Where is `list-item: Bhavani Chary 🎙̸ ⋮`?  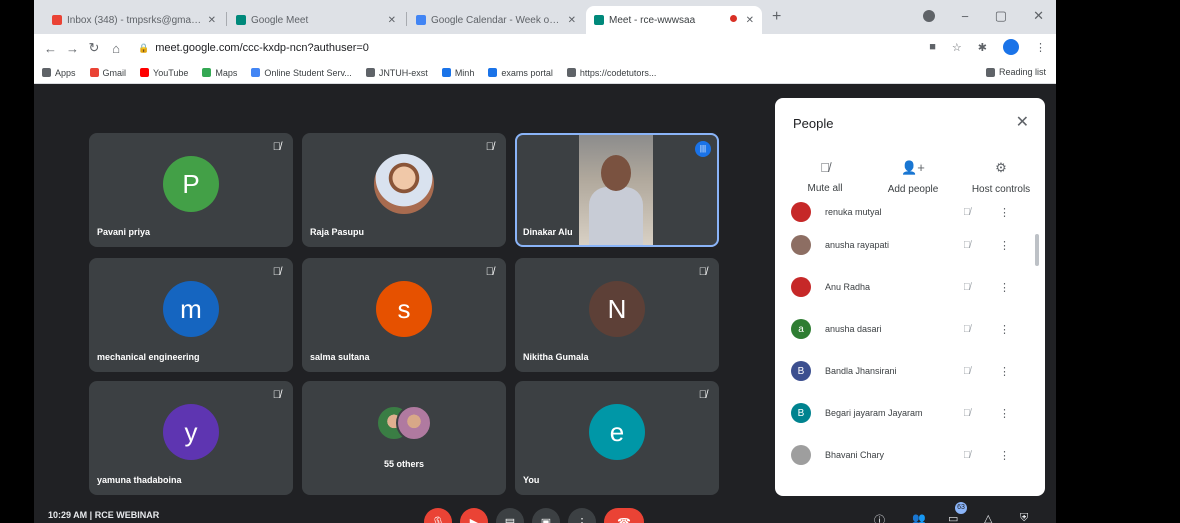 list-item: Bhavani Chary 🎙̸ ⋮ is located at coordinates (906, 455).